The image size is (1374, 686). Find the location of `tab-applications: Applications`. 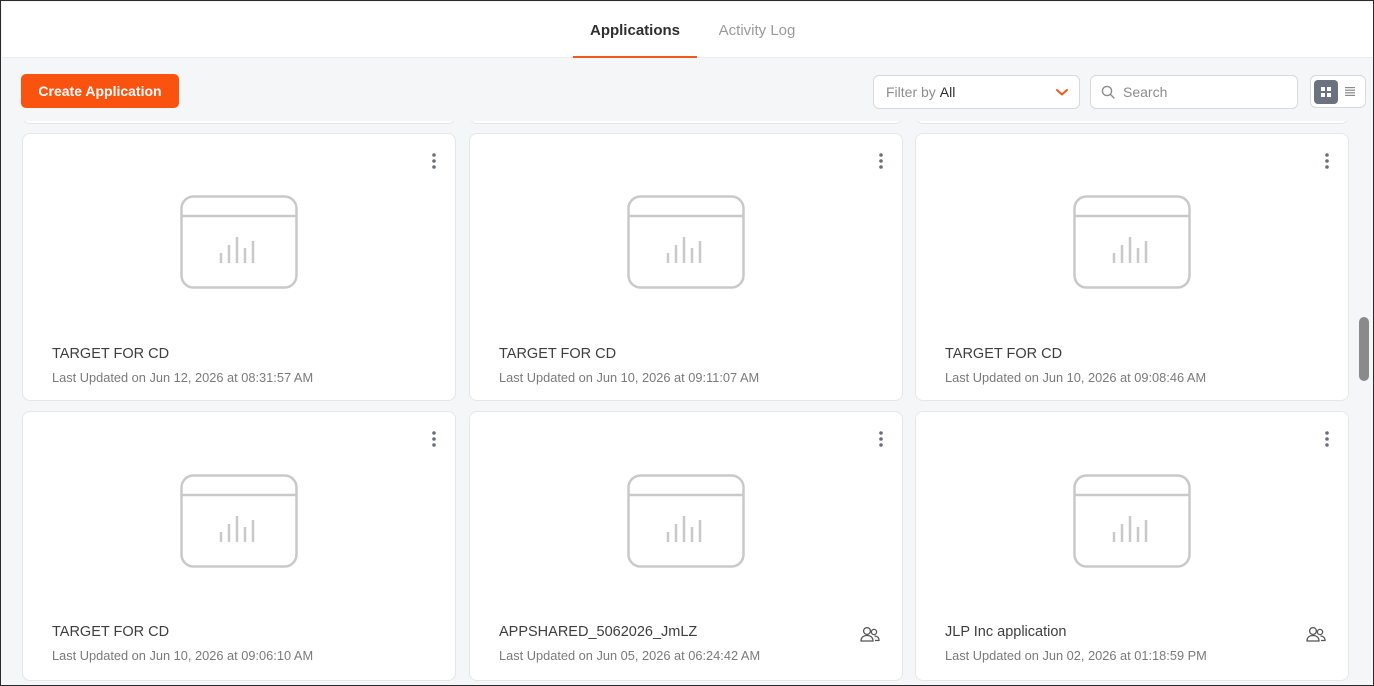

tab-applications: Applications is located at coordinates (635, 30).